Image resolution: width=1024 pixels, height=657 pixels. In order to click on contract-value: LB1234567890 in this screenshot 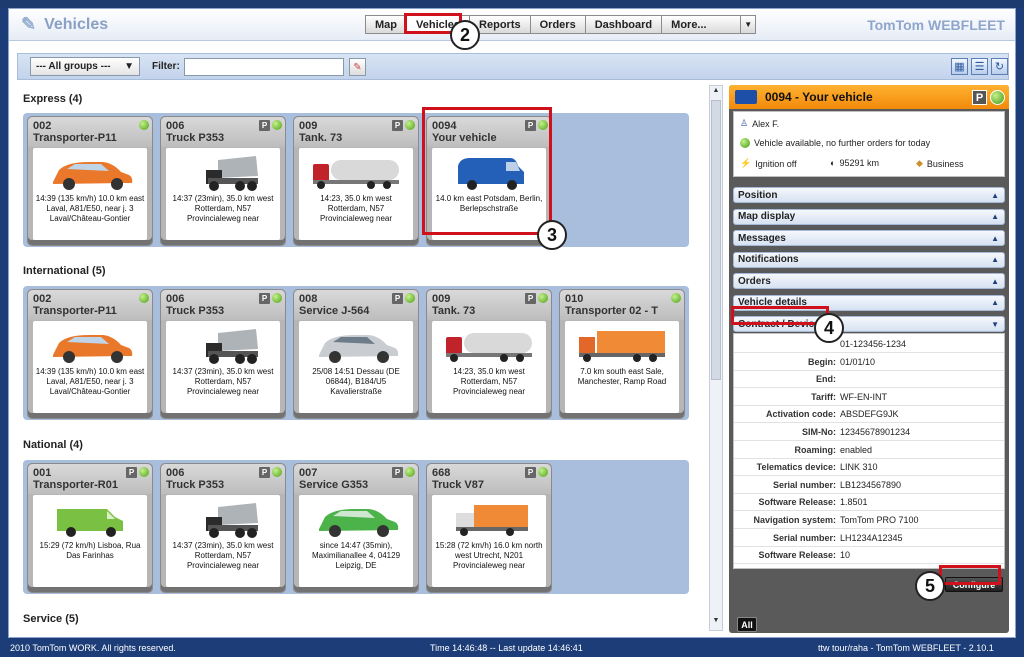, I will do `click(871, 484)`.